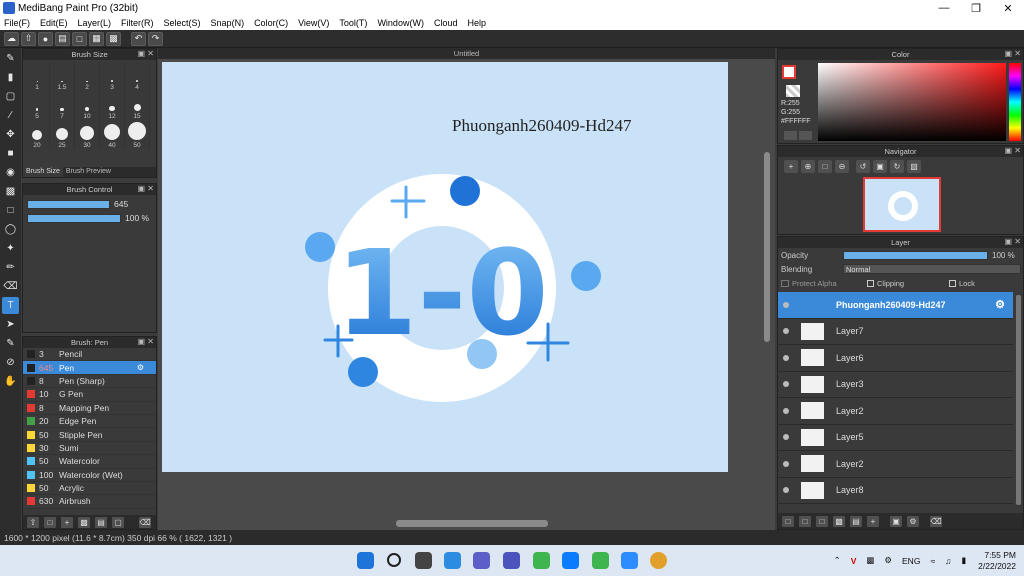 Image resolution: width=1024 pixels, height=576 pixels. I want to click on fill-shape-tool-icon: ■, so click(10, 153).